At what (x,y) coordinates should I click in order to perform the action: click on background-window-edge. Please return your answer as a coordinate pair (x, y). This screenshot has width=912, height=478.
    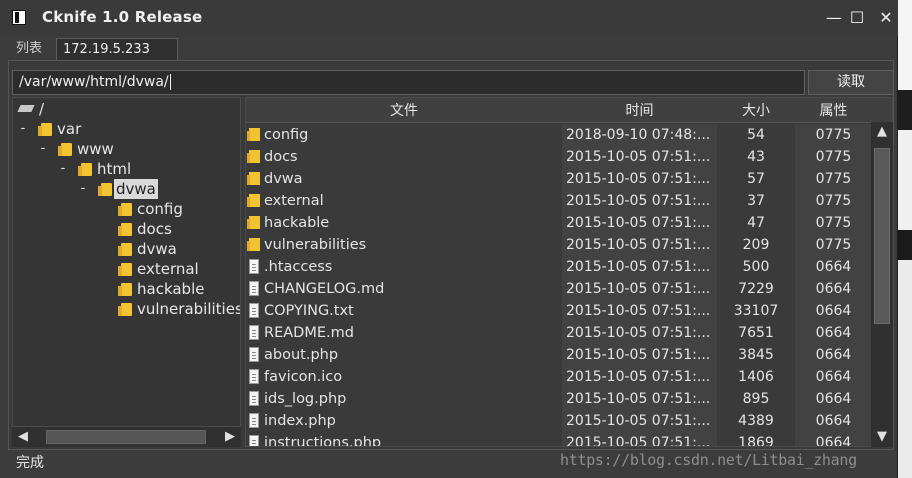
    Looking at the image, I should click on (905, 239).